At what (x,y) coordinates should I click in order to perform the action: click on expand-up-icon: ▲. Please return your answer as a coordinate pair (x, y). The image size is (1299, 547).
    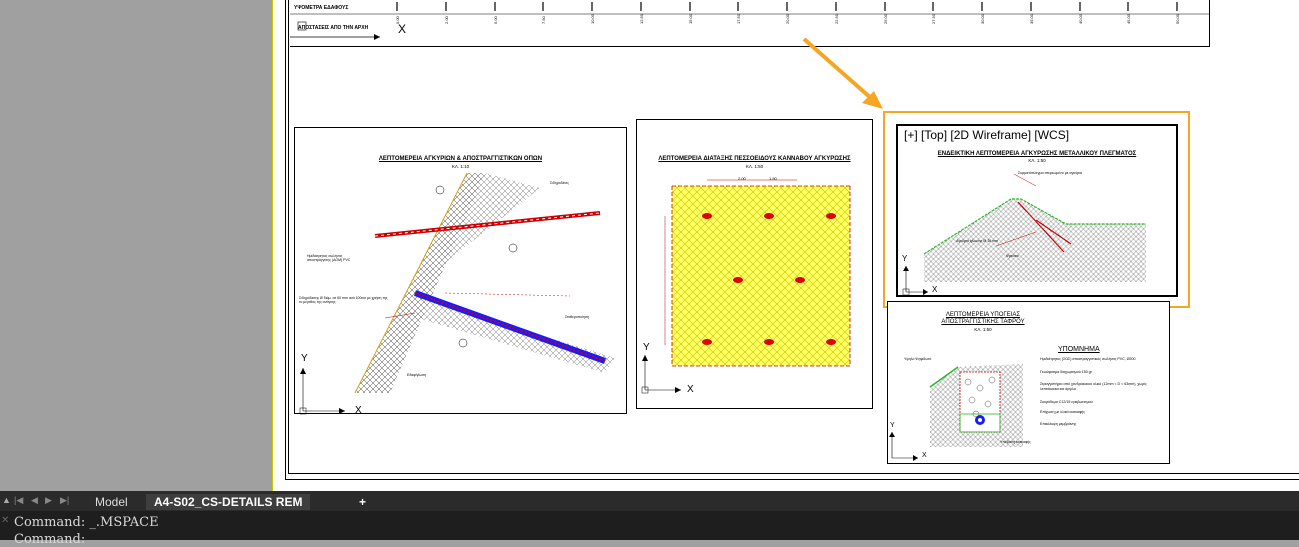
    Looking at the image, I should click on (6, 500).